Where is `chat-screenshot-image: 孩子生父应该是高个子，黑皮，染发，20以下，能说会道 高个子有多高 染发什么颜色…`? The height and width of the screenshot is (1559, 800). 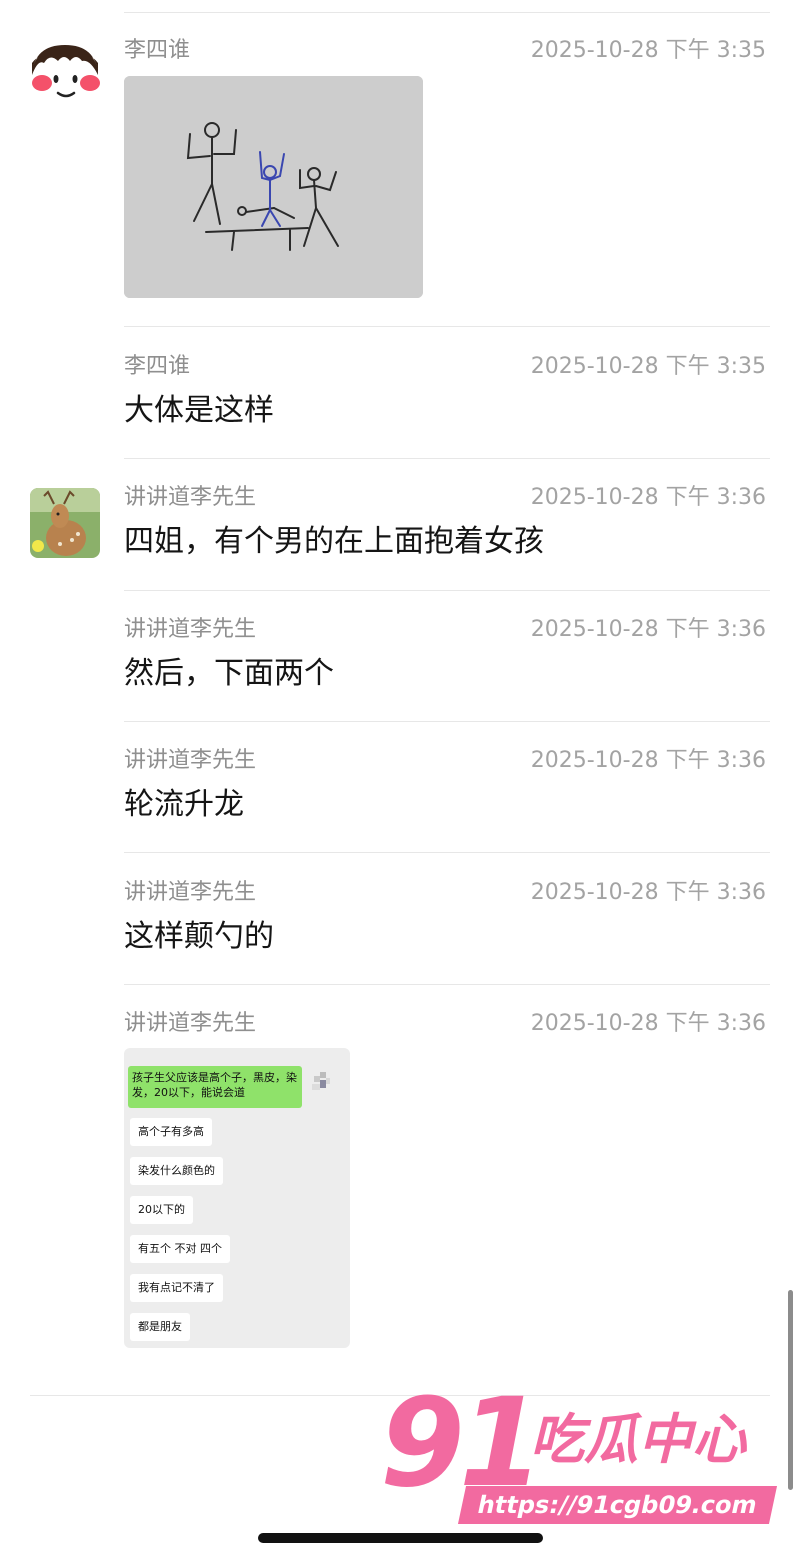
chat-screenshot-image: 孩子生父应该是高个子，黑皮，染发，20以下，能说会道 高个子有多高 染发什么颜色… is located at coordinates (237, 1198).